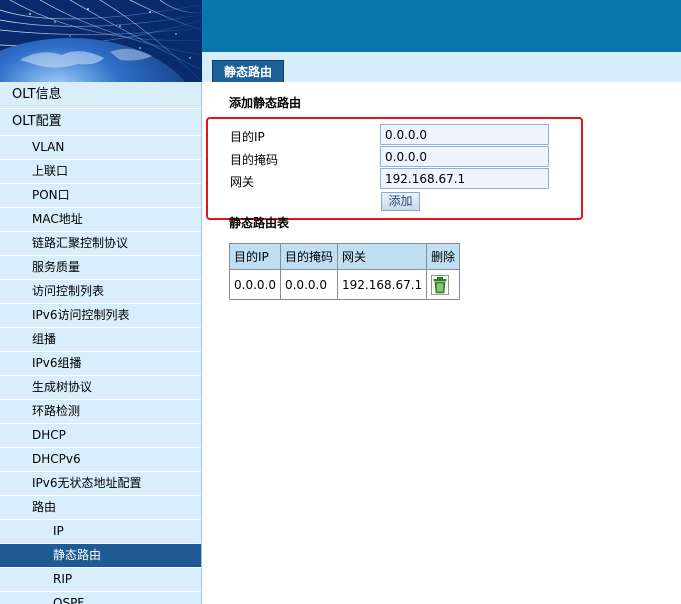 The image size is (681, 604). I want to click on sidebar-item-olt-config: OLT配置, so click(100, 122).